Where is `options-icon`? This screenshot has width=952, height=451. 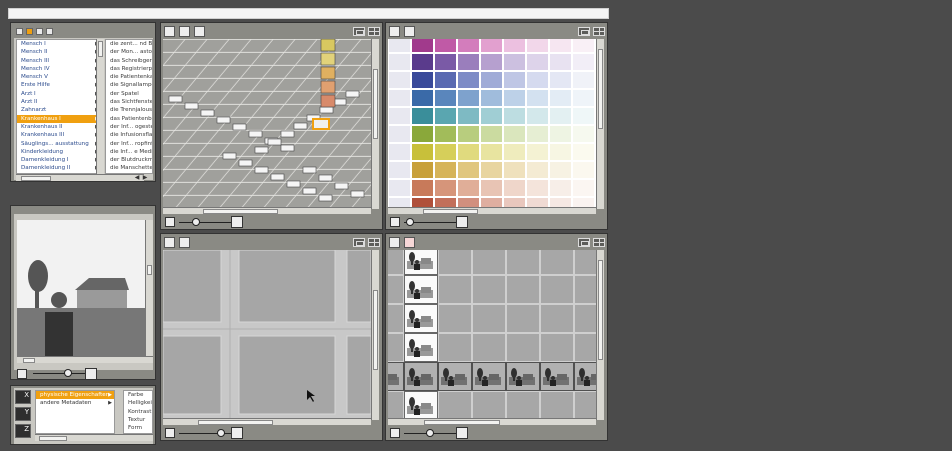
options-icon is located at coordinates (49, 31).